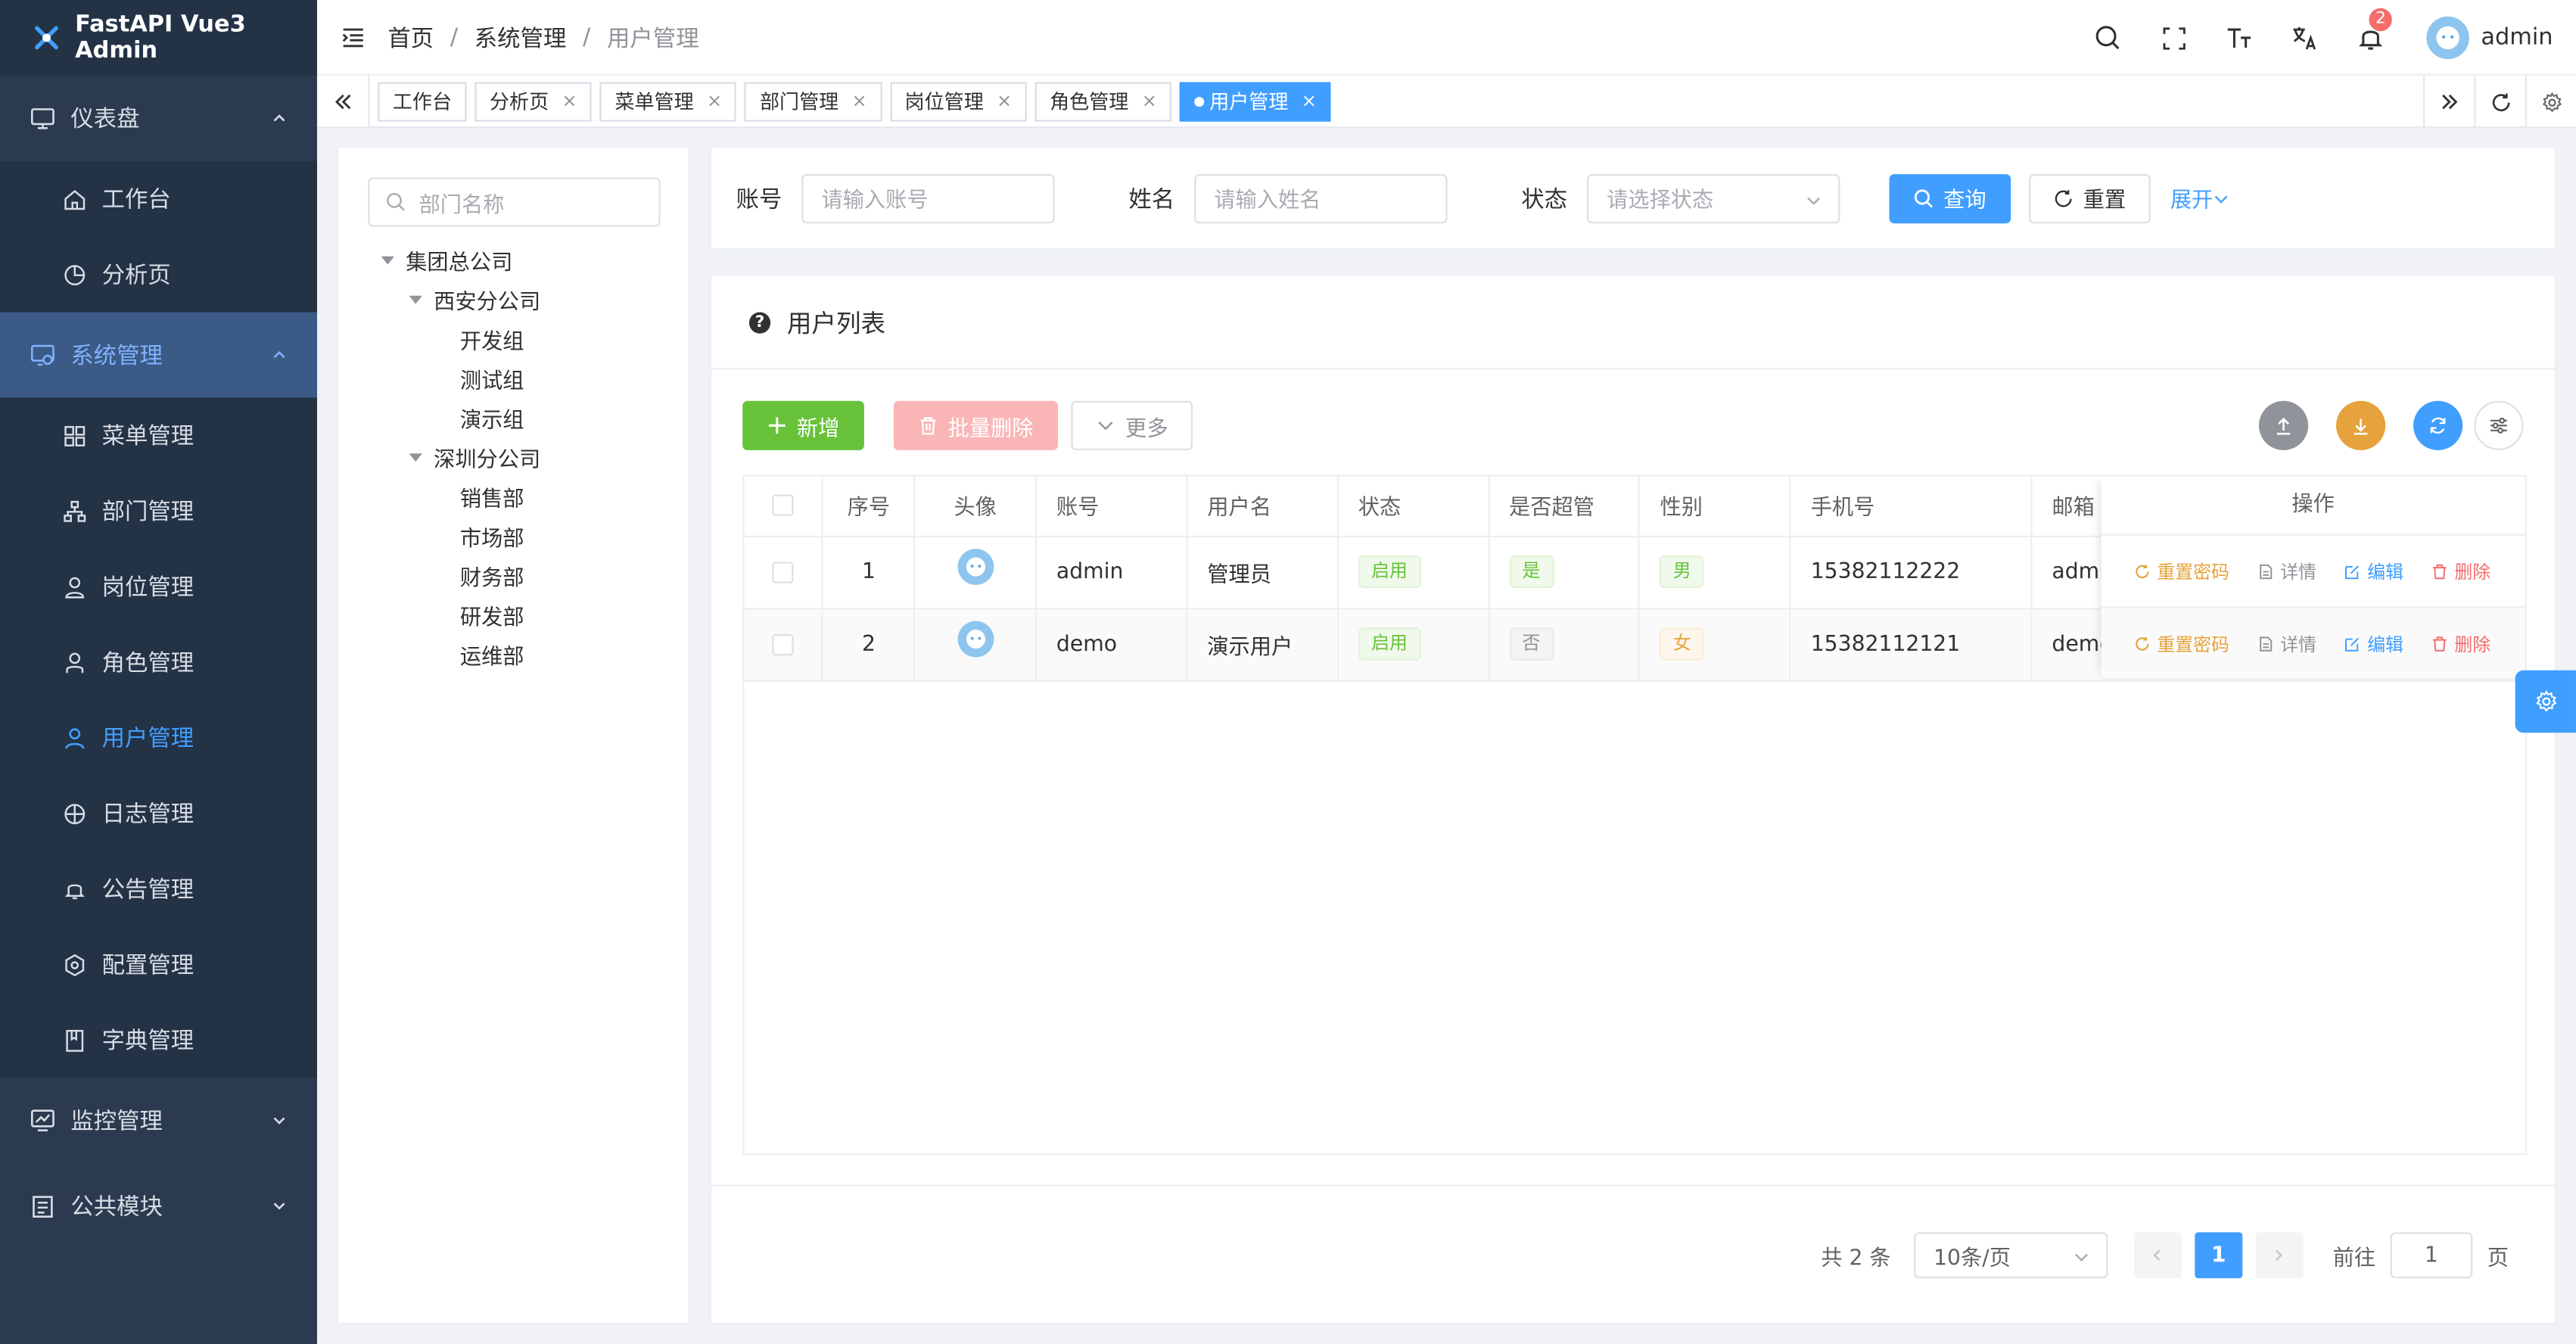 This screenshot has width=2576, height=1344. I want to click on tab-settings-button, so click(2551, 102).